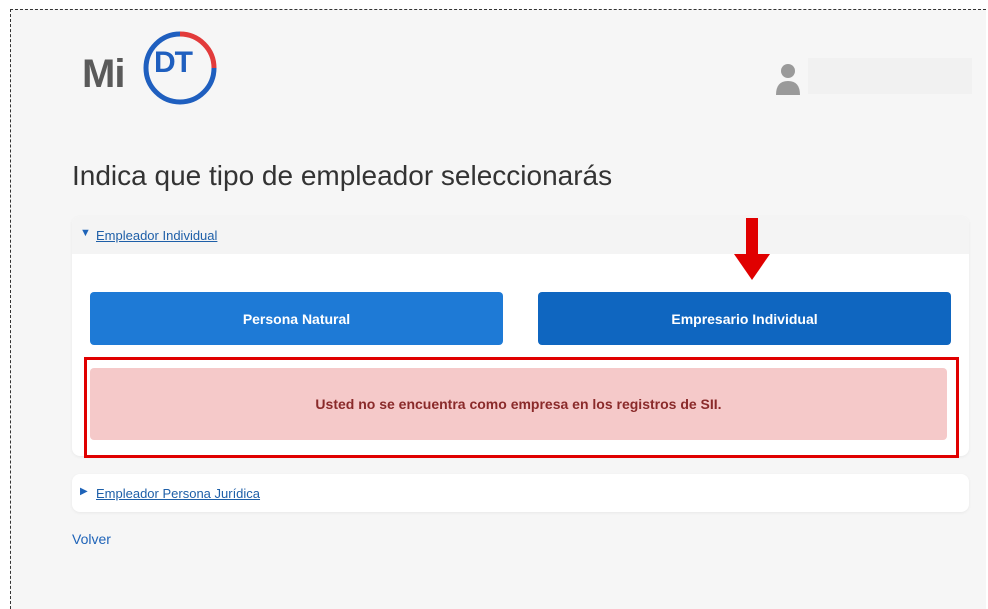 Image resolution: width=988 pixels, height=609 pixels. Describe the element at coordinates (85, 233) in the screenshot. I see `caret-down-icon: ▼` at that location.